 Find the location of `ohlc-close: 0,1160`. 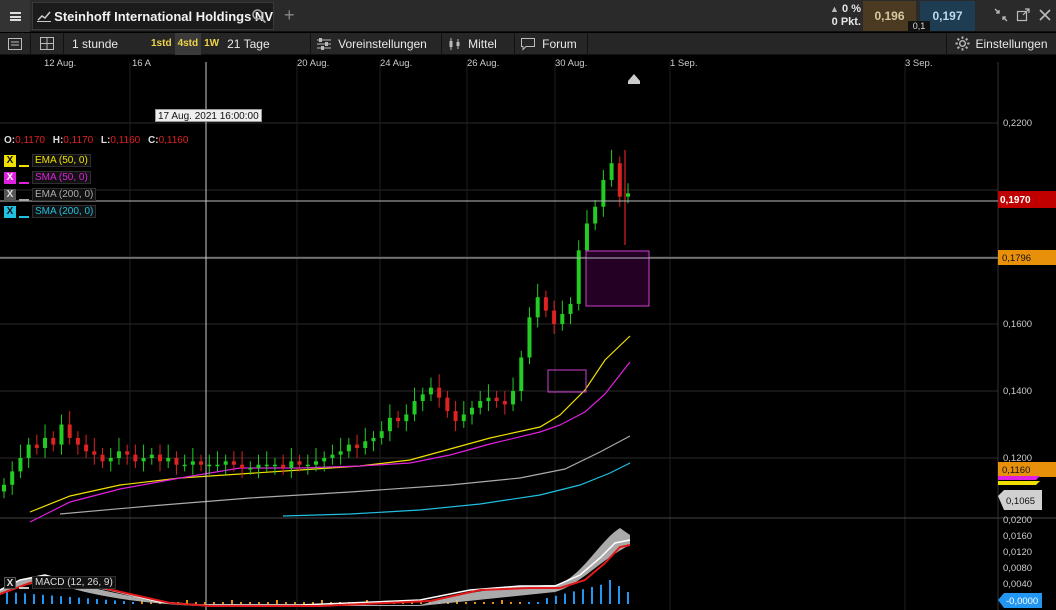

ohlc-close: 0,1160 is located at coordinates (174, 140).